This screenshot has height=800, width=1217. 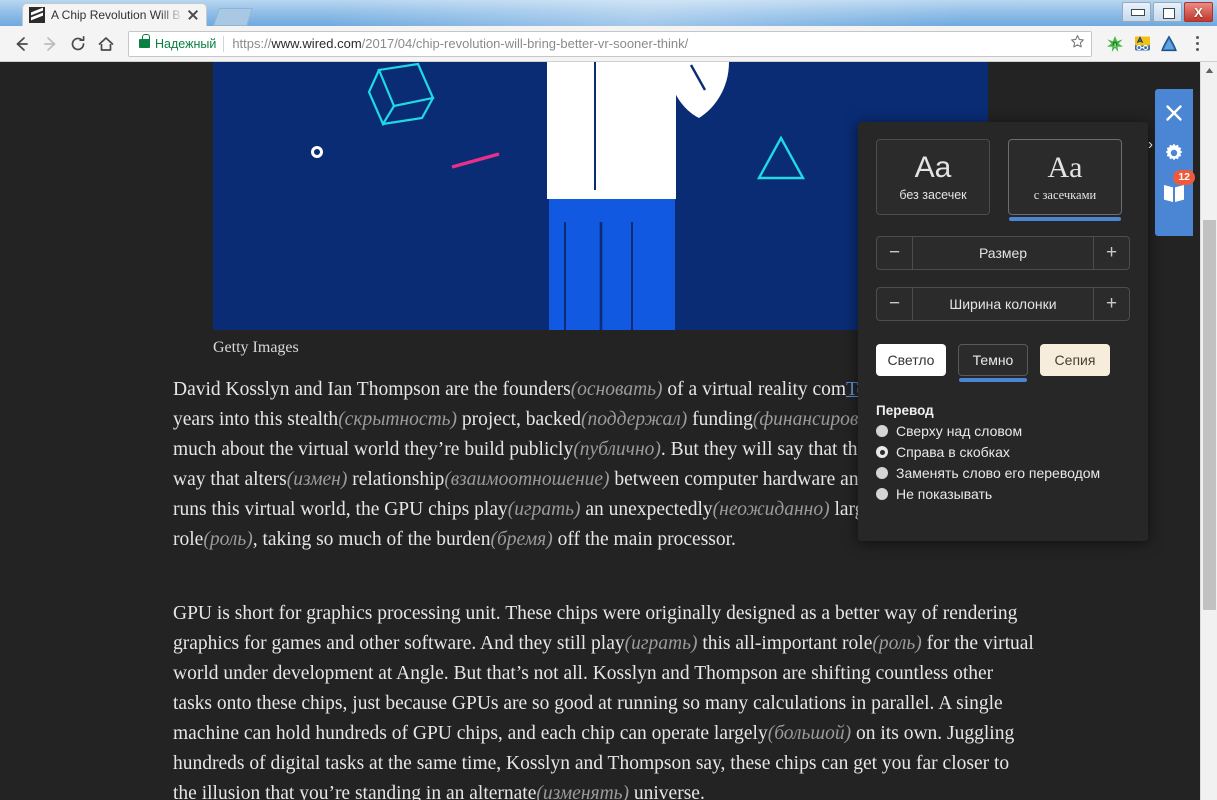 What do you see at coordinates (1065, 167) in the screenshot?
I see `font-sample-serif: Aa` at bounding box center [1065, 167].